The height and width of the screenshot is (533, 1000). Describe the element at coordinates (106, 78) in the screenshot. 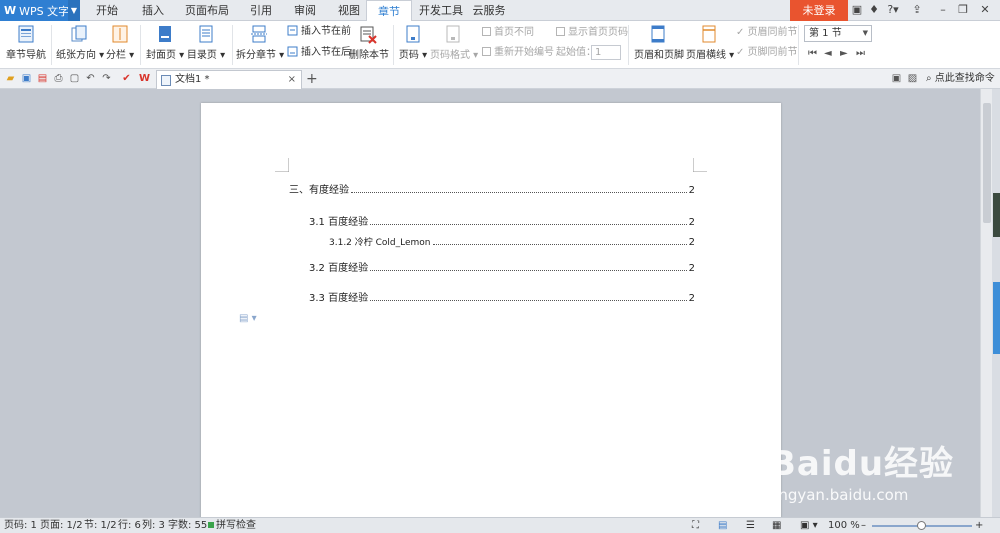

I see `redo-icon: ↷` at that location.